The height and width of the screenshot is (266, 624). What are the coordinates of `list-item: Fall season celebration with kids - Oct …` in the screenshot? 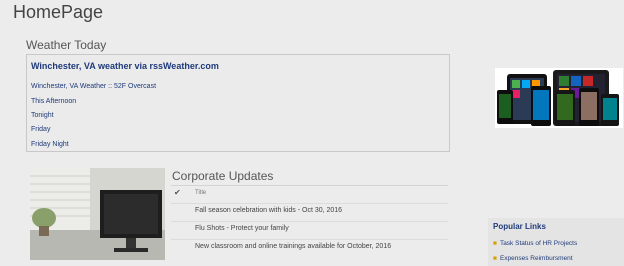 It's located at (309, 213).